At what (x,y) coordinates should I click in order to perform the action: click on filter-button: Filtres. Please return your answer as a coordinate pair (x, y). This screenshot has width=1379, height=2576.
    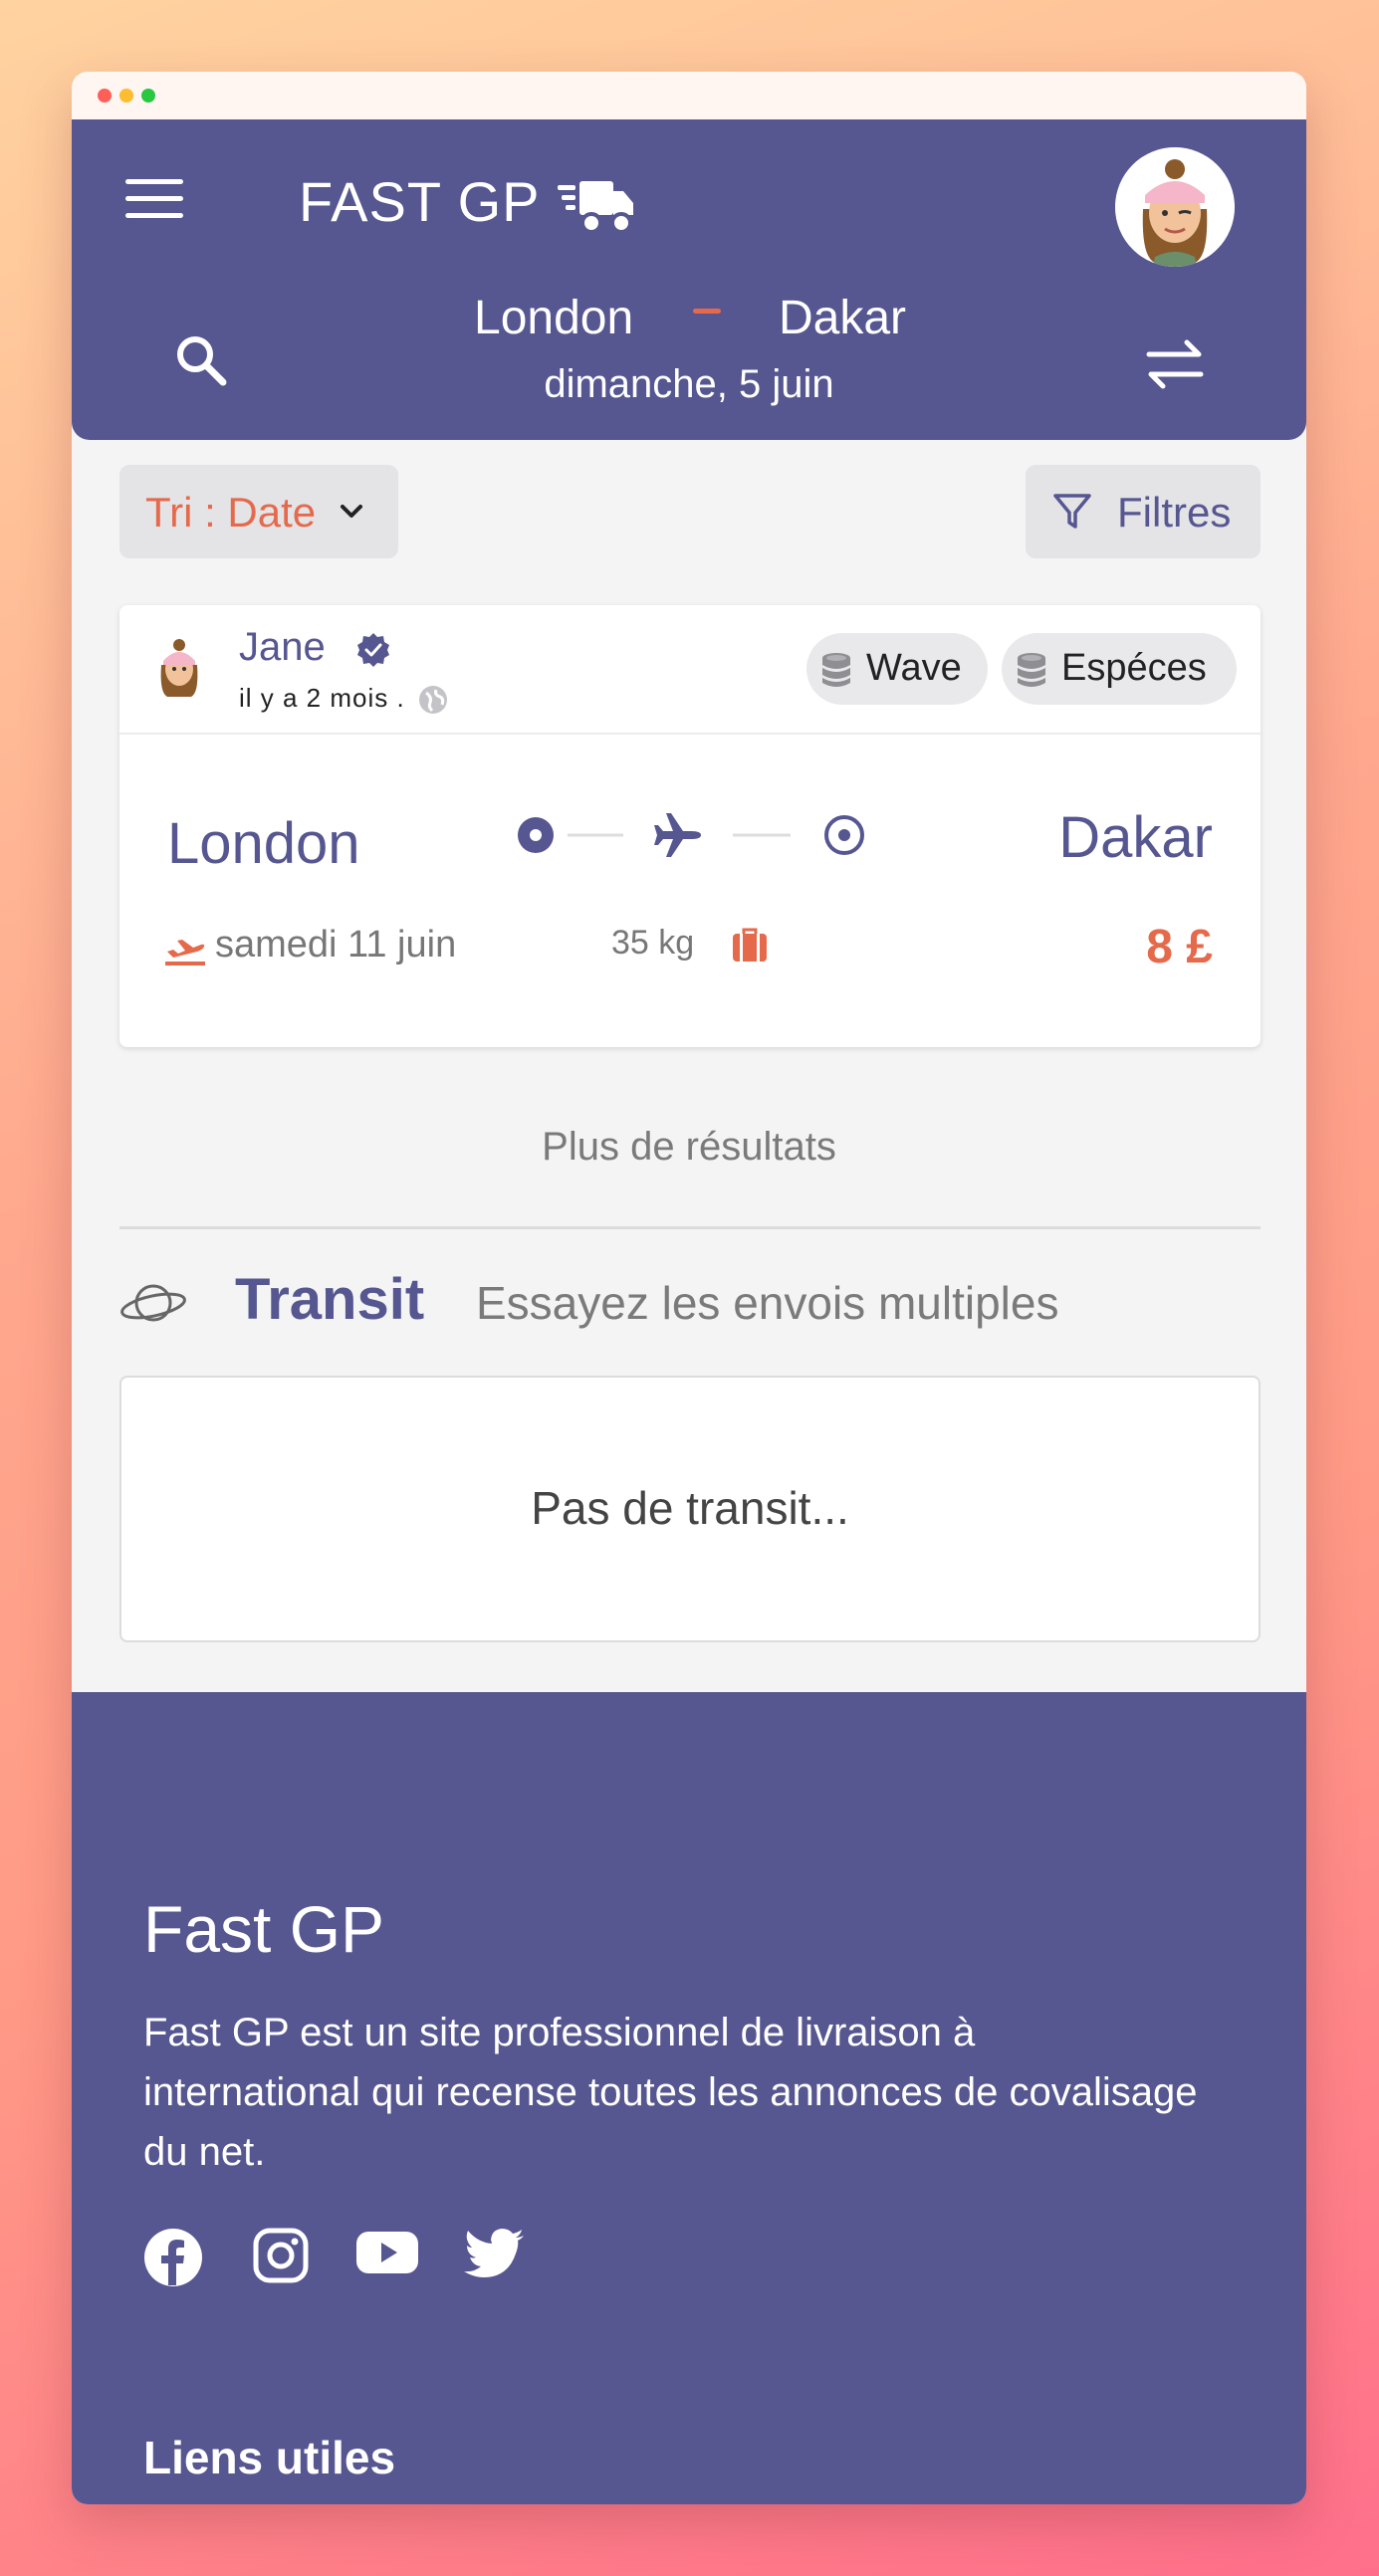
    Looking at the image, I should click on (1143, 511).